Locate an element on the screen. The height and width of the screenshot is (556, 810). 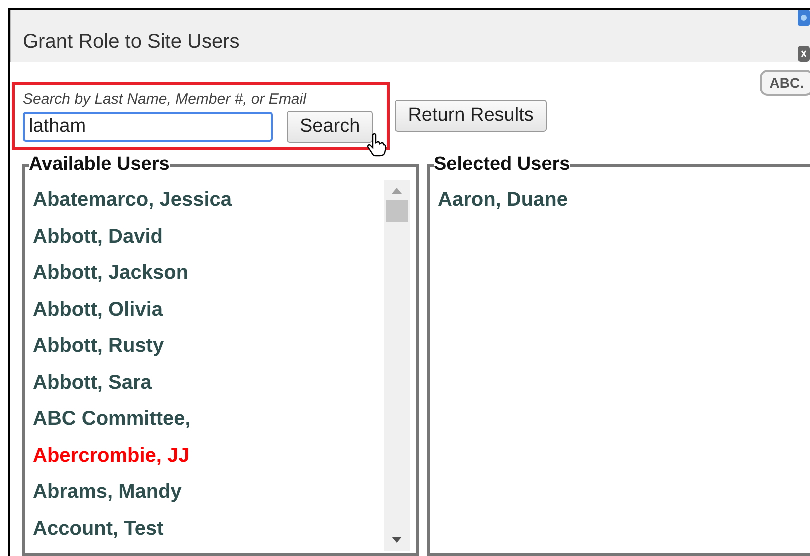
scroll-up-icon is located at coordinates (397, 191).